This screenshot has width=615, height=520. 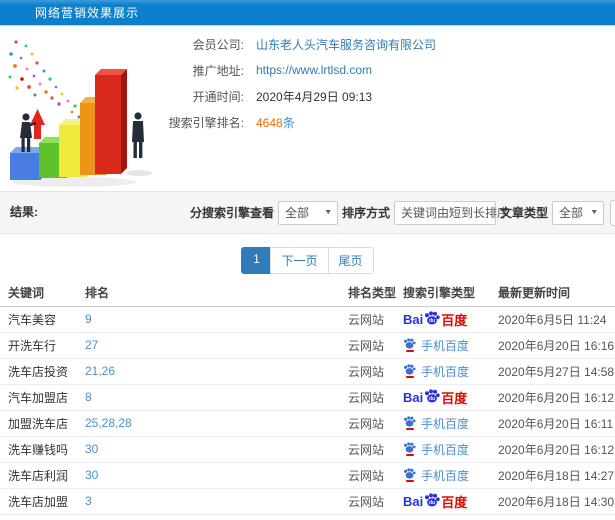 I want to click on sort-filter-value: 关键词由短到长排序, so click(x=455, y=213).